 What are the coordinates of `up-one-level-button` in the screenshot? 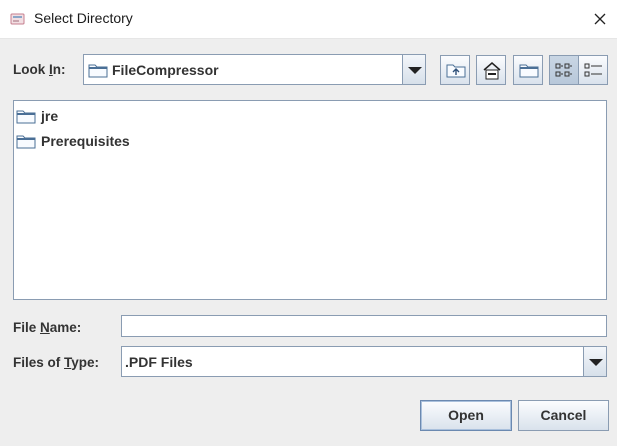 It's located at (455, 70).